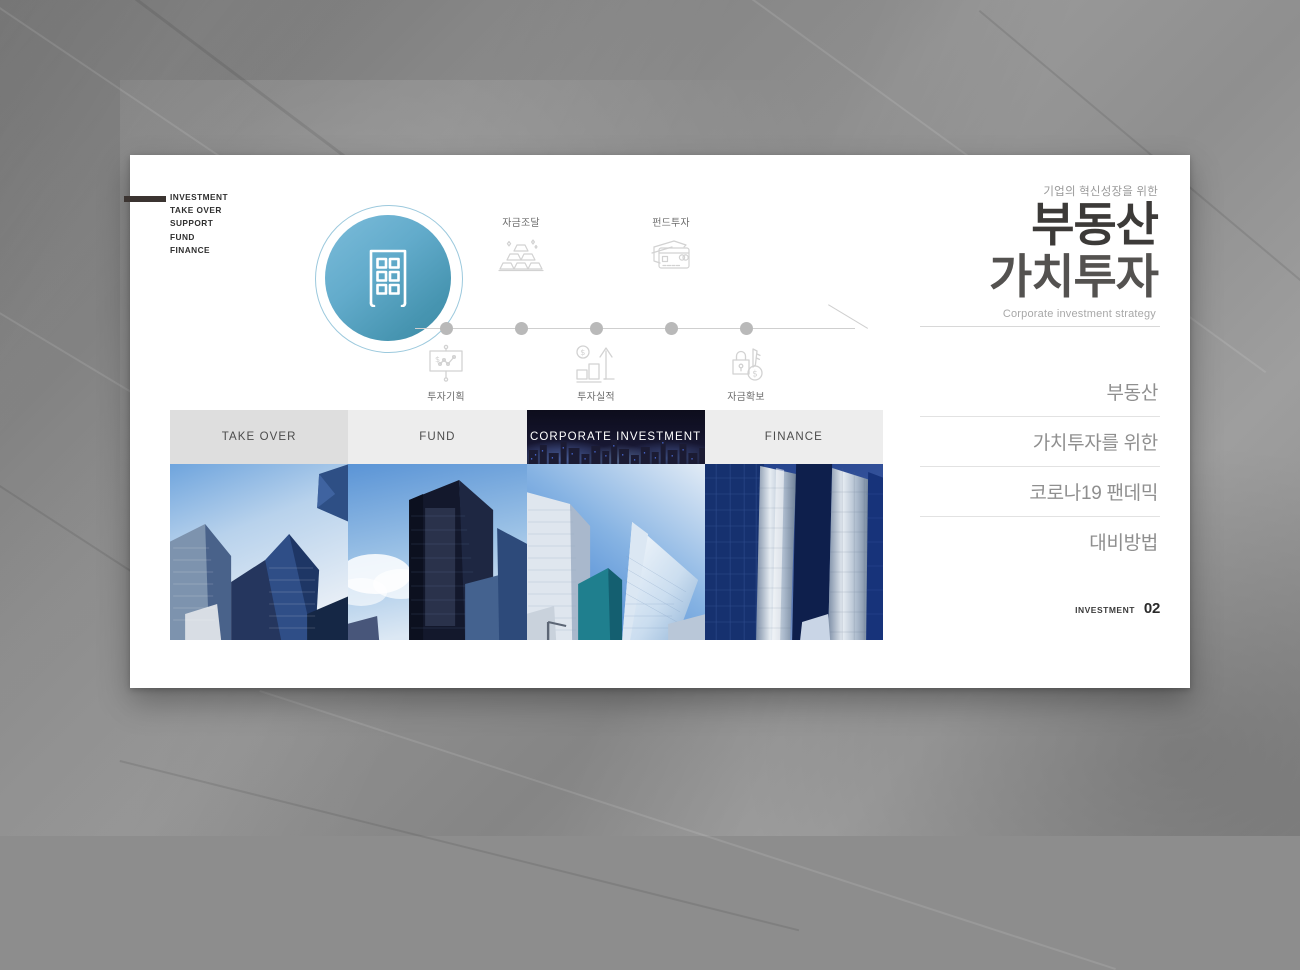  I want to click on headline-line-1: 부동산, so click(1040, 225).